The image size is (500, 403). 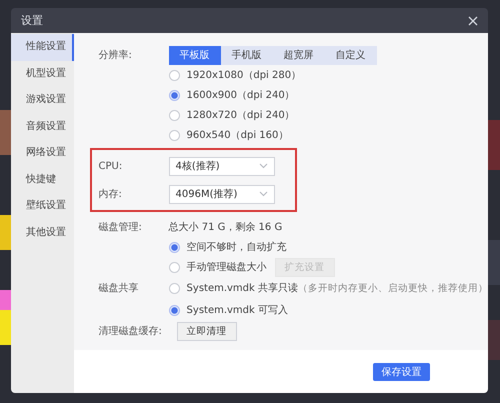 I want to click on sidebar-item: 网络设置, so click(x=42, y=153).